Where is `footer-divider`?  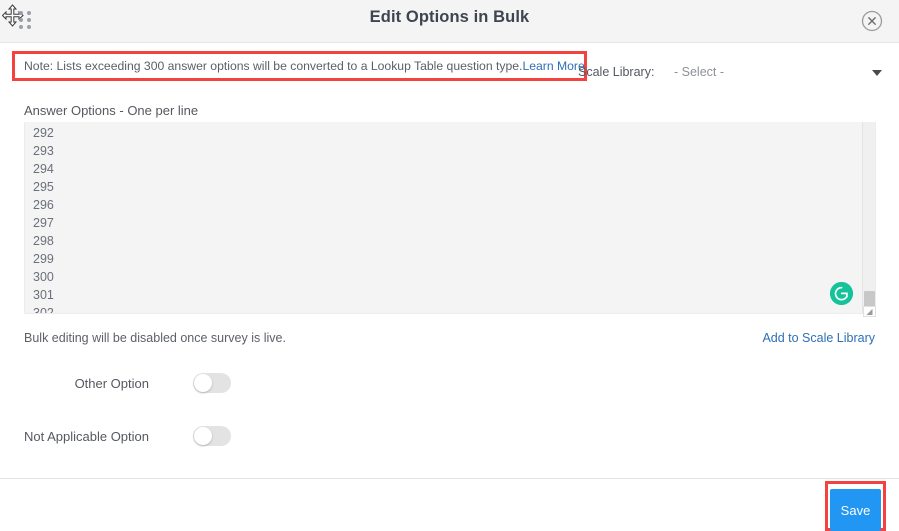
footer-divider is located at coordinates (449, 478).